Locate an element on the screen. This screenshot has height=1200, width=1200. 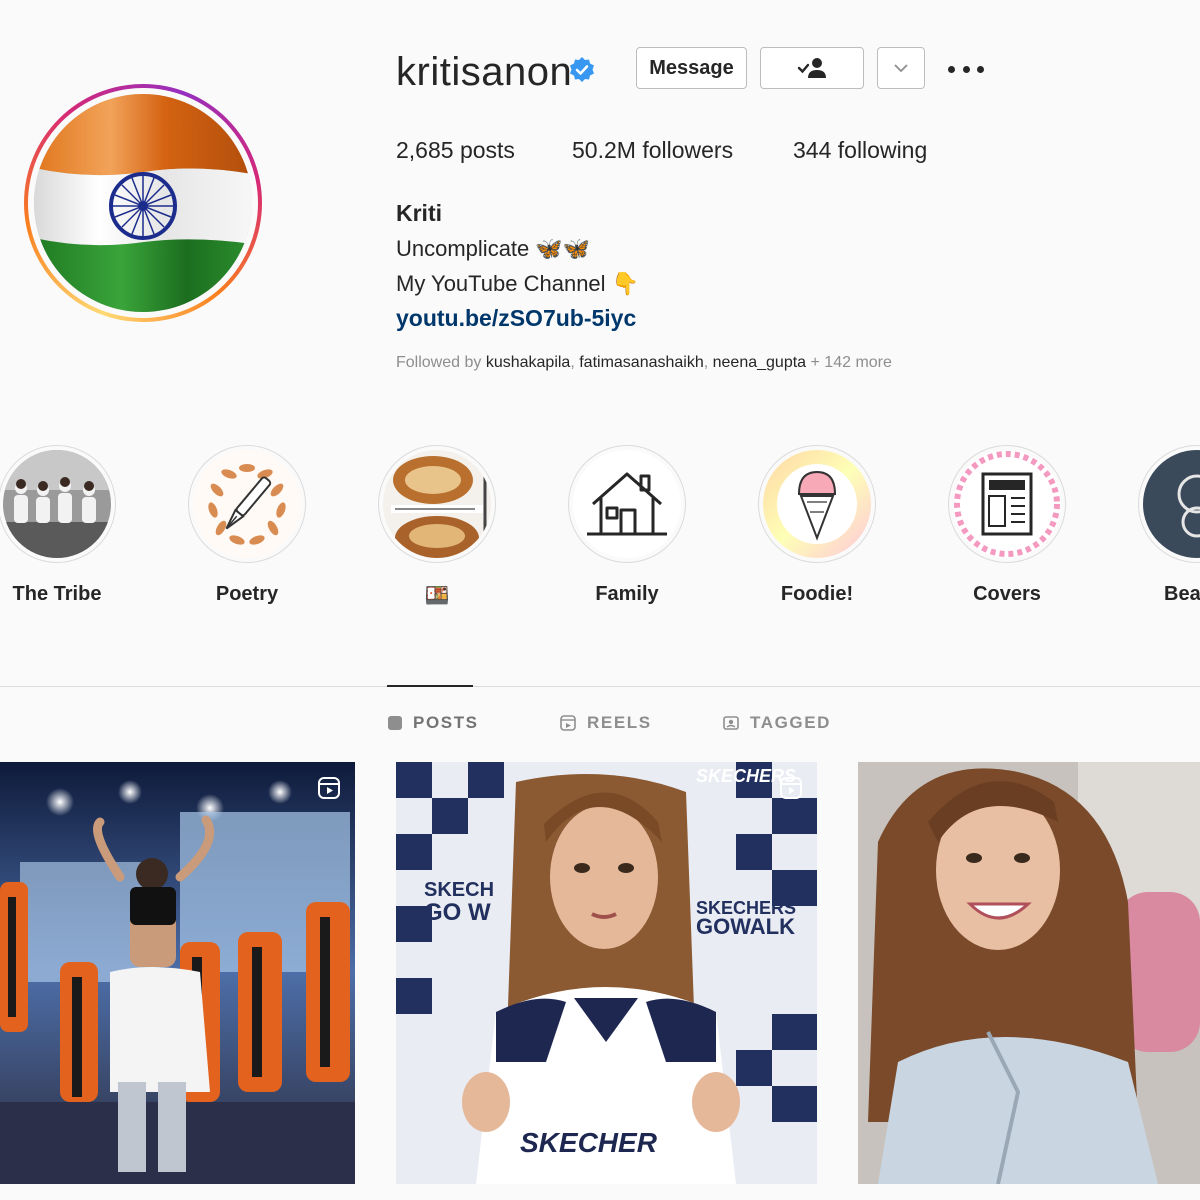
verified-badge-icon is located at coordinates (582, 69).